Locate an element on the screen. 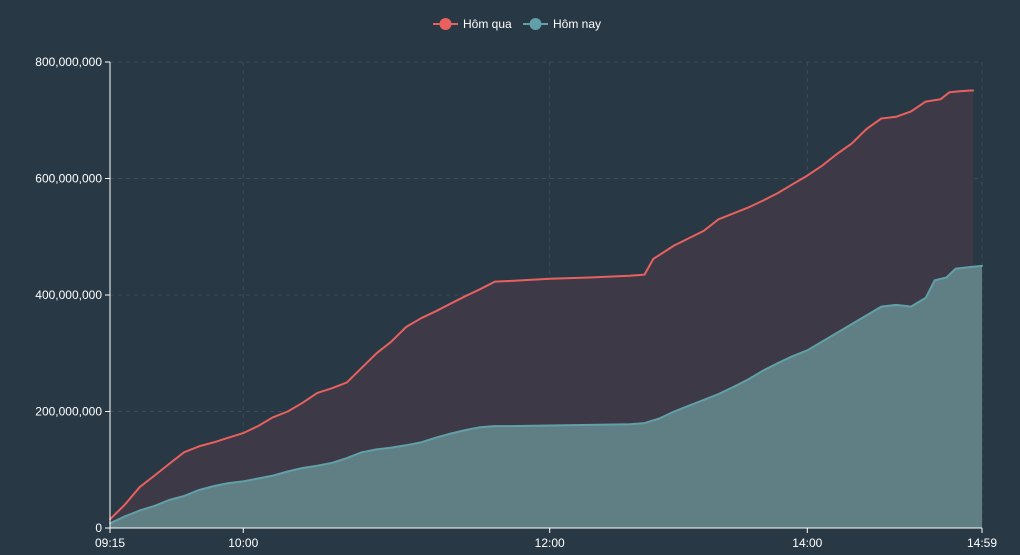 The height and width of the screenshot is (555, 1020). legend-item-1: Hôm qua is located at coordinates (472, 24).